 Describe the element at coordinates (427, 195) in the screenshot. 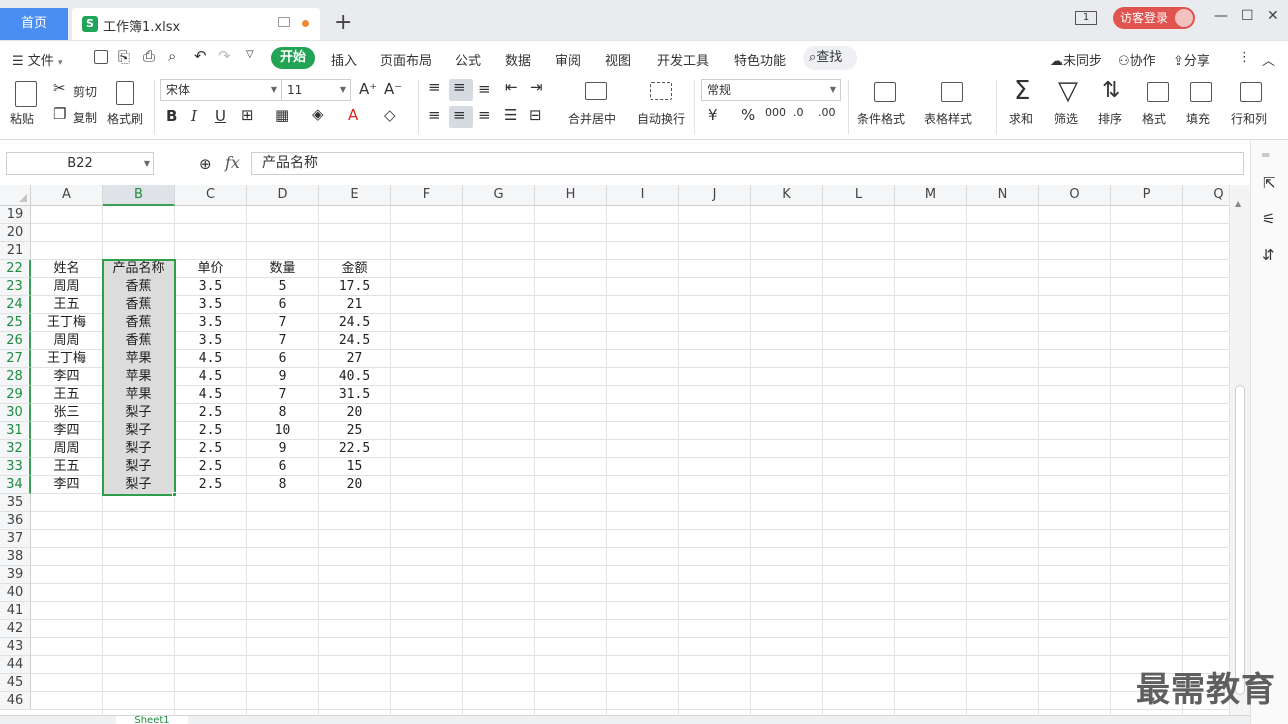

I see `column-header-f: F` at that location.